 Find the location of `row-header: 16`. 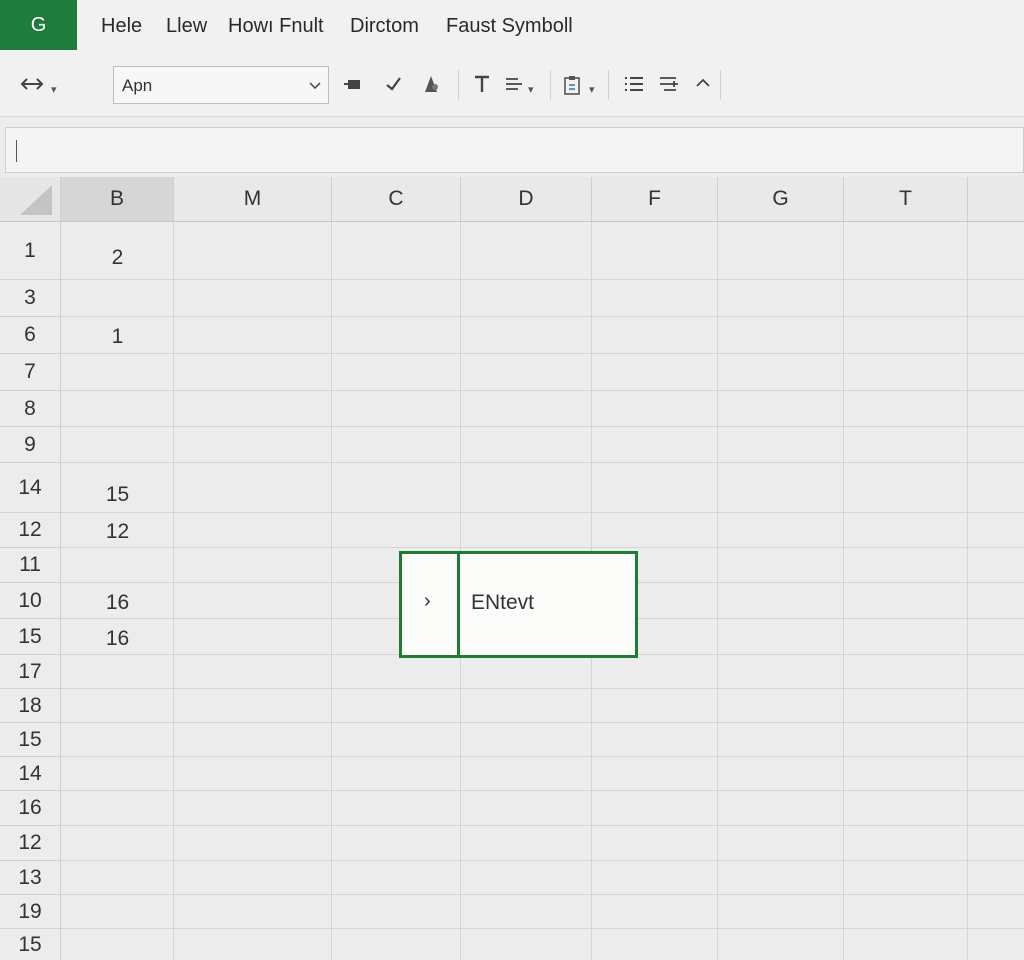

row-header: 16 is located at coordinates (30, 808).